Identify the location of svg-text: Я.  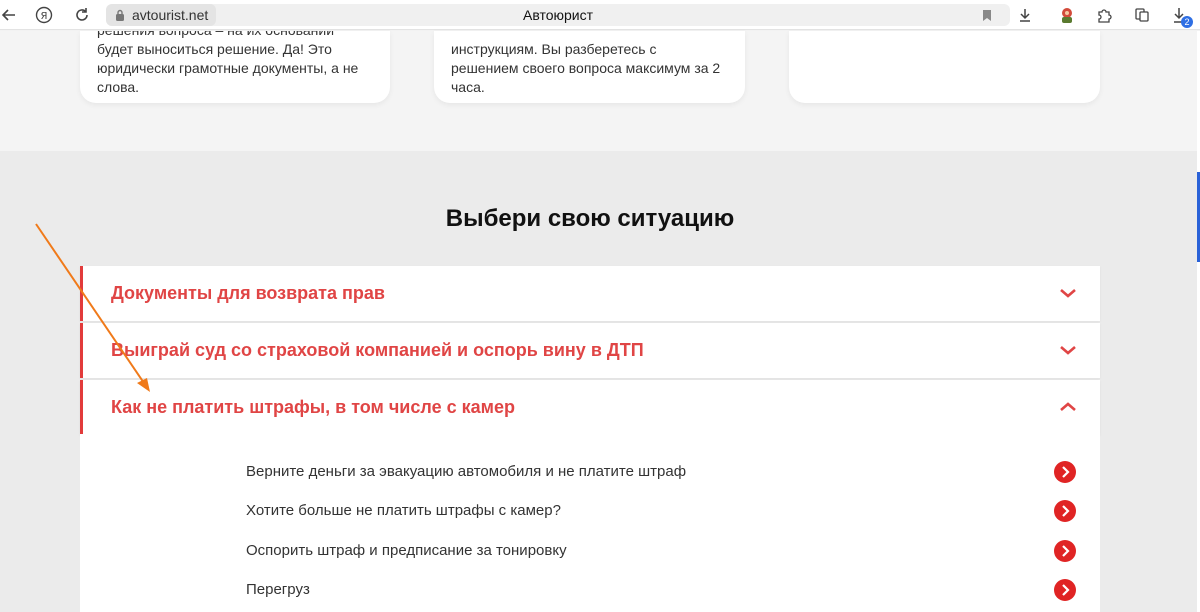
(44, 16).